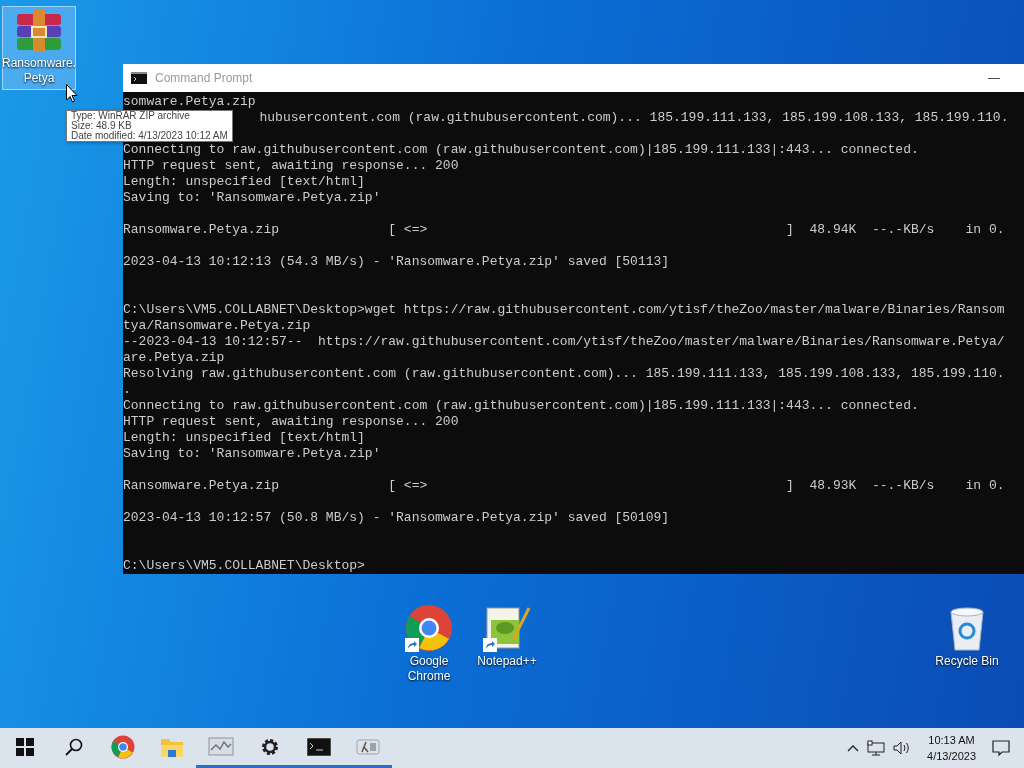 The height and width of the screenshot is (768, 1024). I want to click on console-line: hubusercontent.com (raw.githubusercontent.com)... 185.199.111.133, 185.199.108.133, 185.199.110., so click(634, 118).